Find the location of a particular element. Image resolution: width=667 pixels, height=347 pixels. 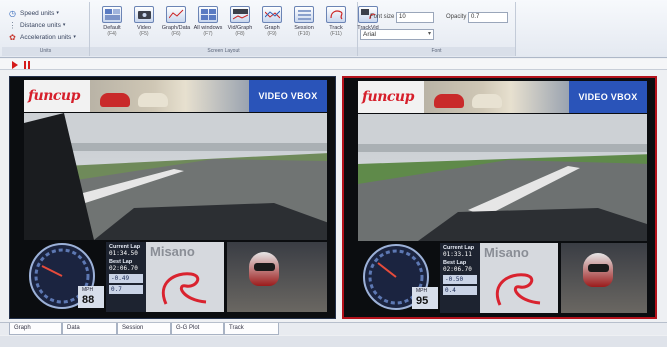

tab-session: Session is located at coordinates (144, 329).